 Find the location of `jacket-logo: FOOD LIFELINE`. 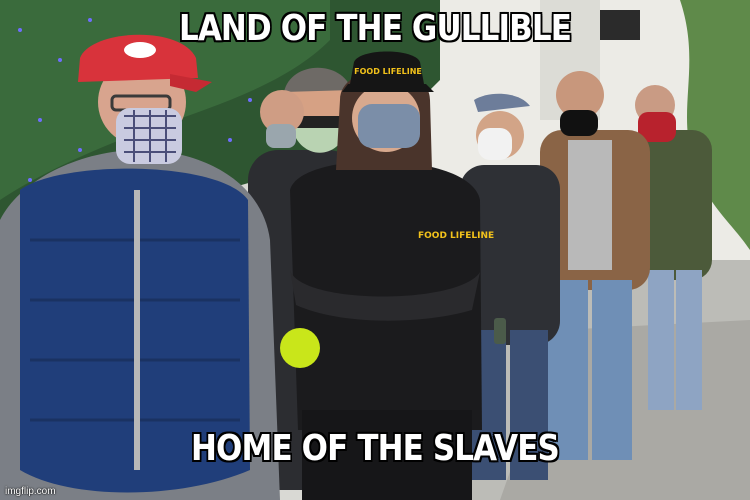

jacket-logo: FOOD LIFELINE is located at coordinates (456, 236).